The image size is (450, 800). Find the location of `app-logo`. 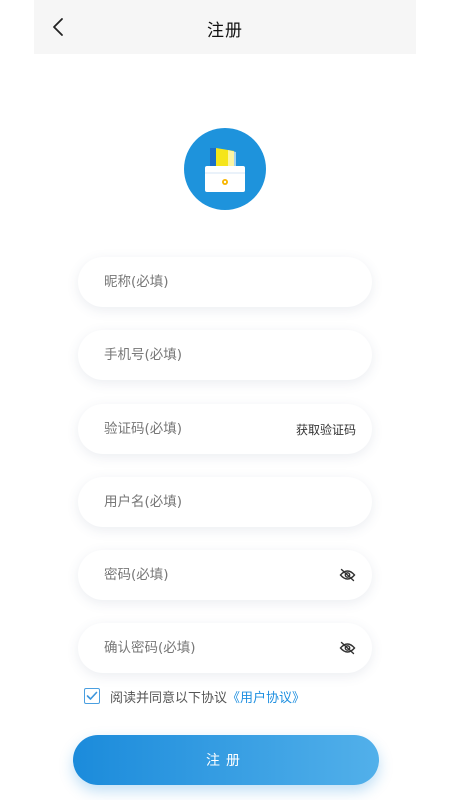

app-logo is located at coordinates (225, 169).